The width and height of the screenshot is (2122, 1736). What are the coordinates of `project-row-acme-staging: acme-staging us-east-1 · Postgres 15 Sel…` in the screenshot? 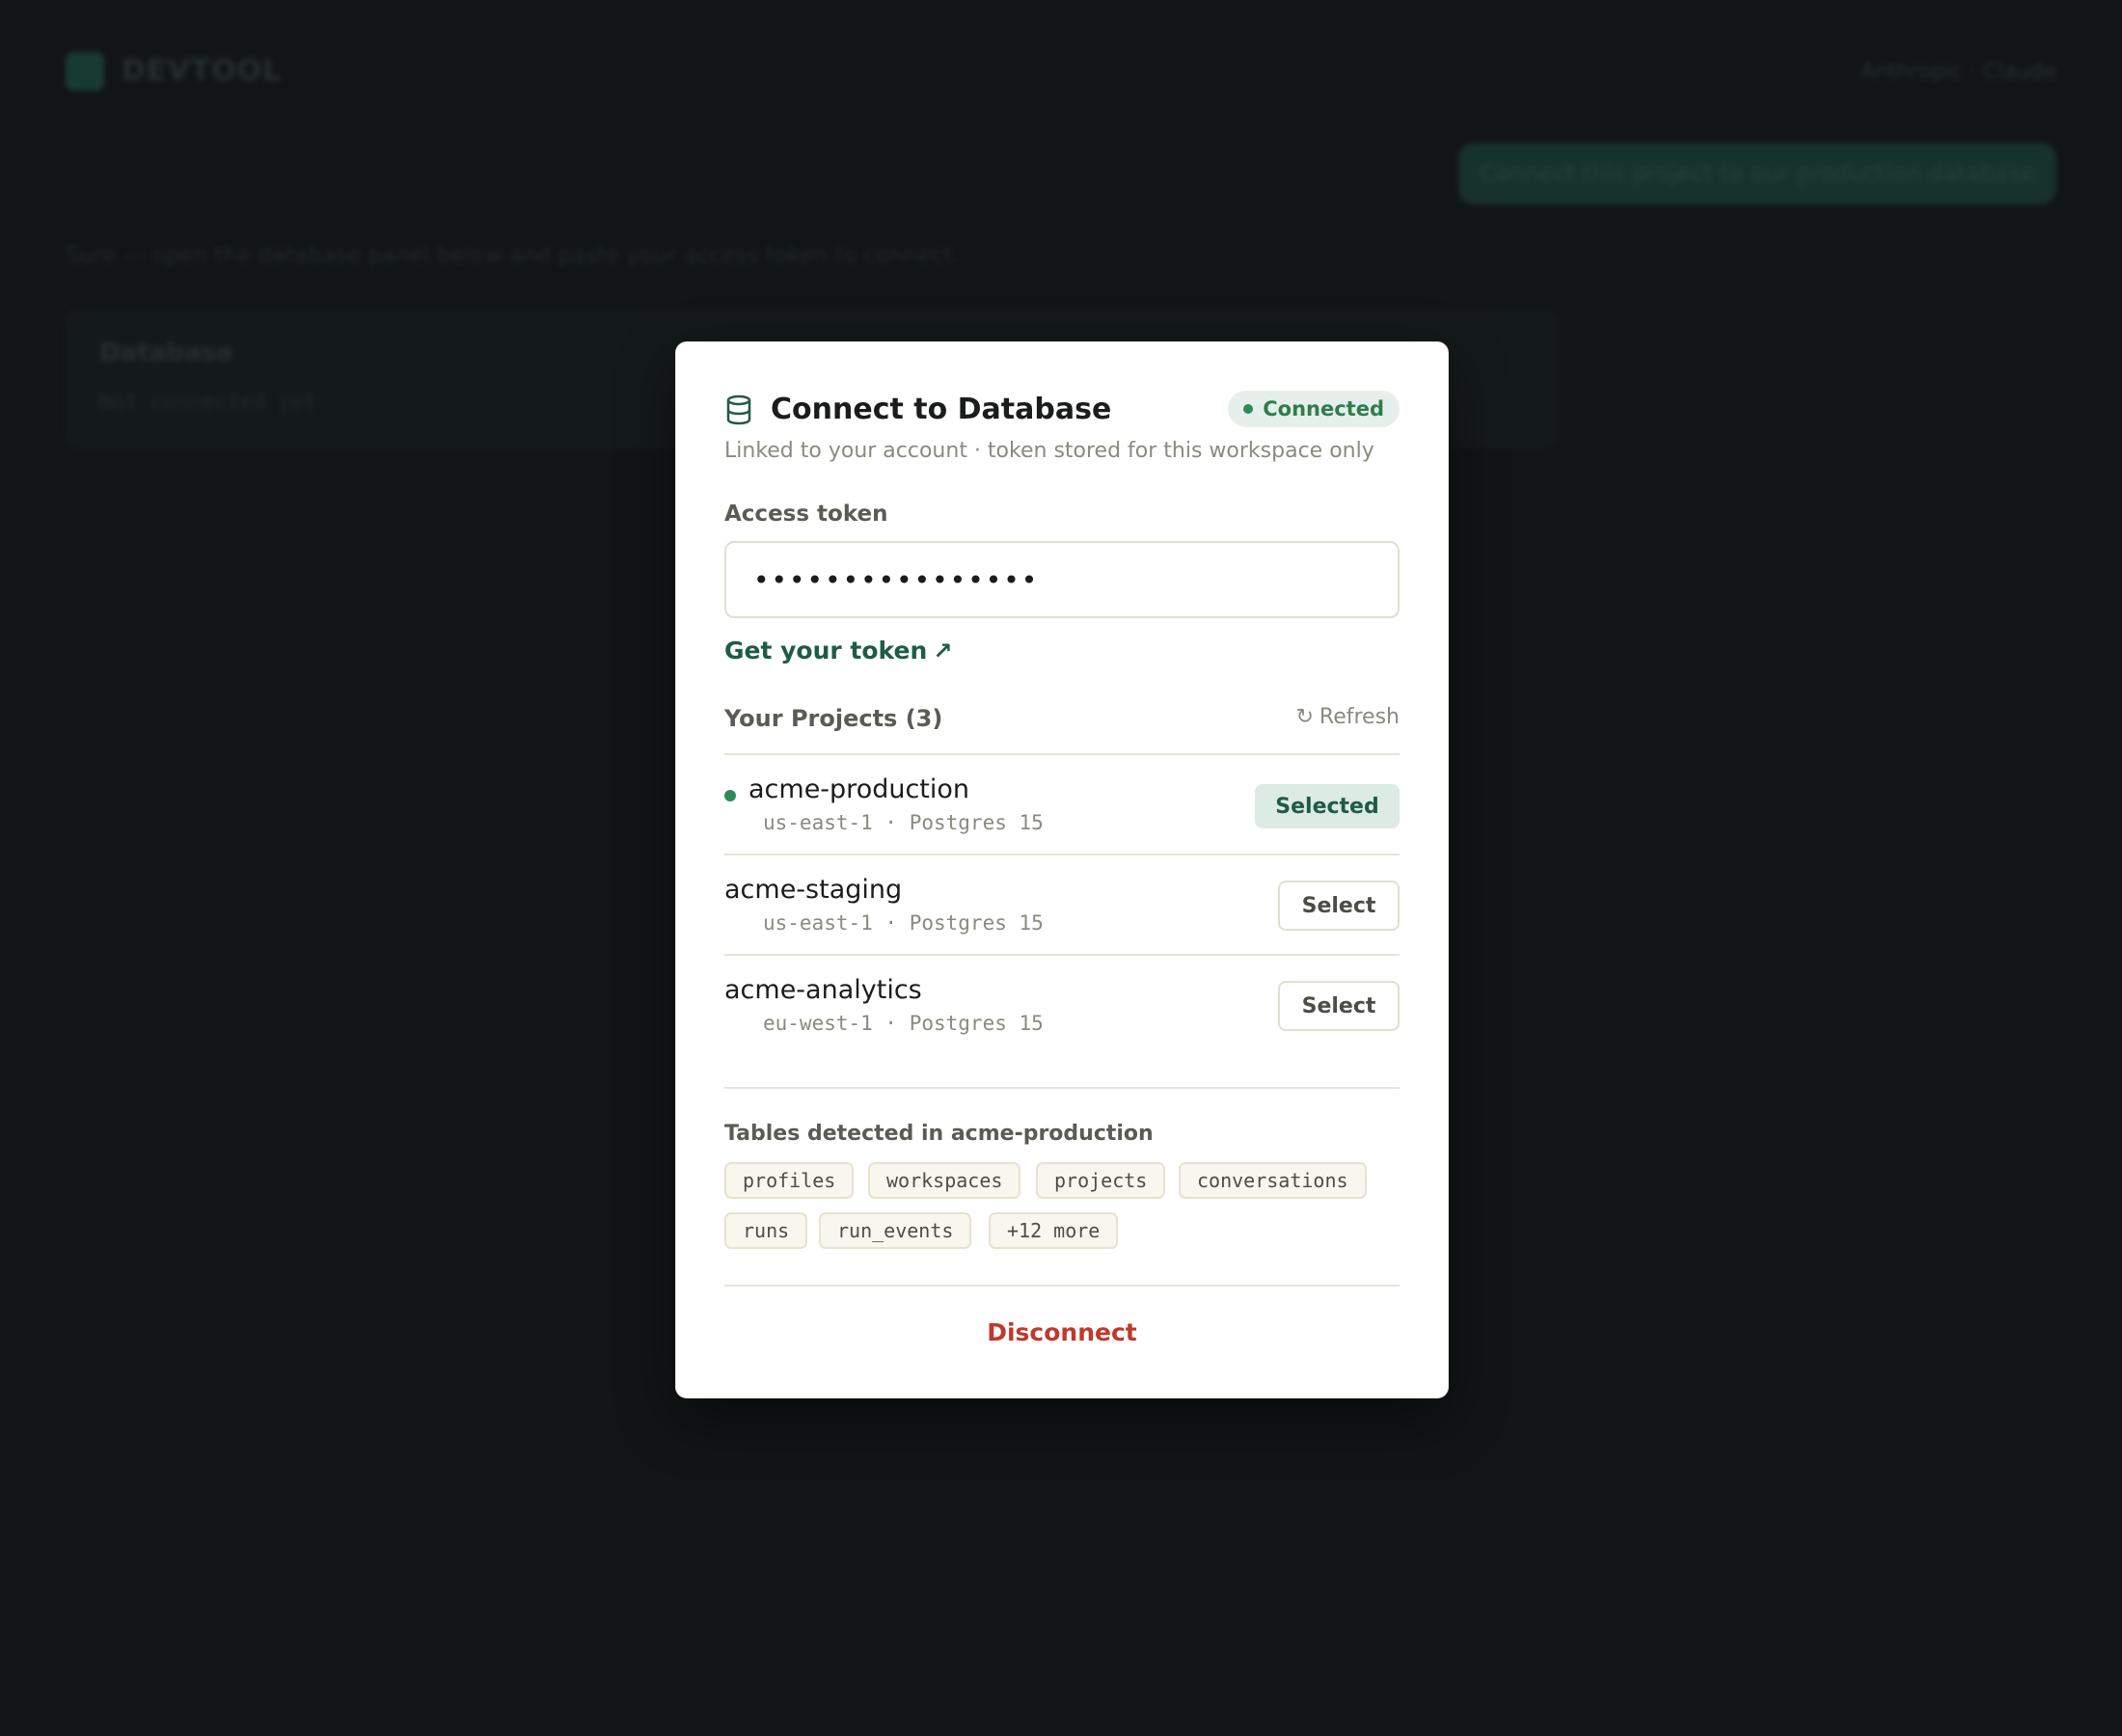 It's located at (1062, 906).